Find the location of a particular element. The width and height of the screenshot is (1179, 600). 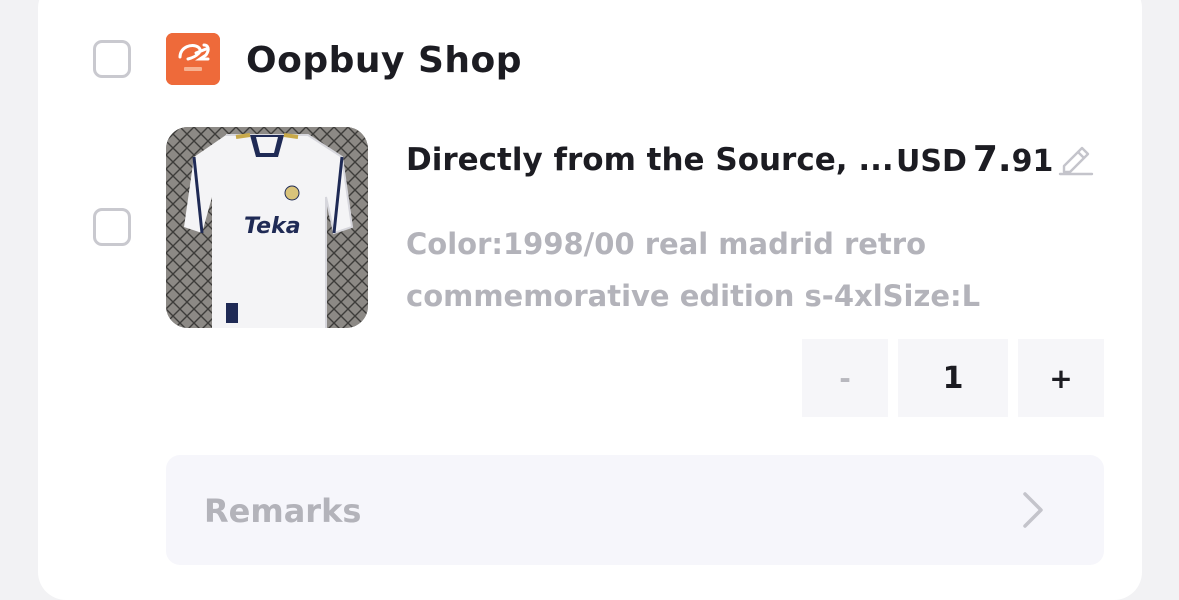

remarks-row: Remarks is located at coordinates (635, 510).